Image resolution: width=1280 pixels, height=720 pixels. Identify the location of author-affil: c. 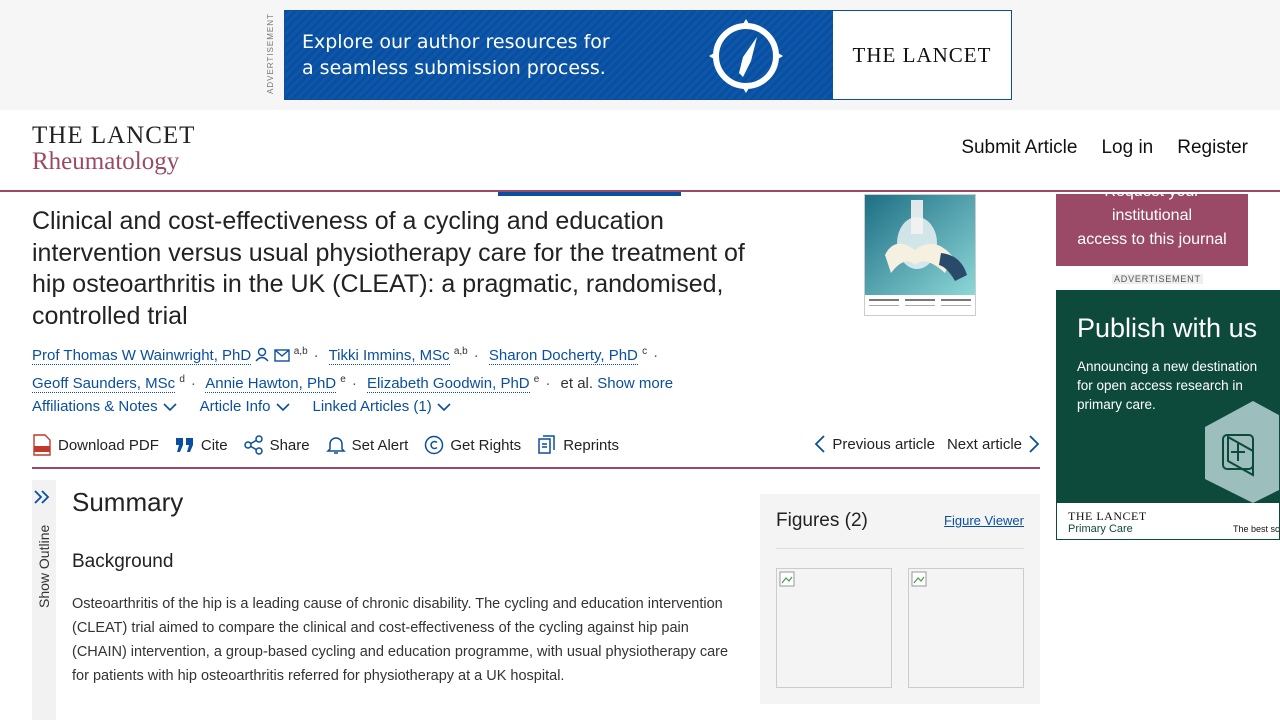
(645, 351).